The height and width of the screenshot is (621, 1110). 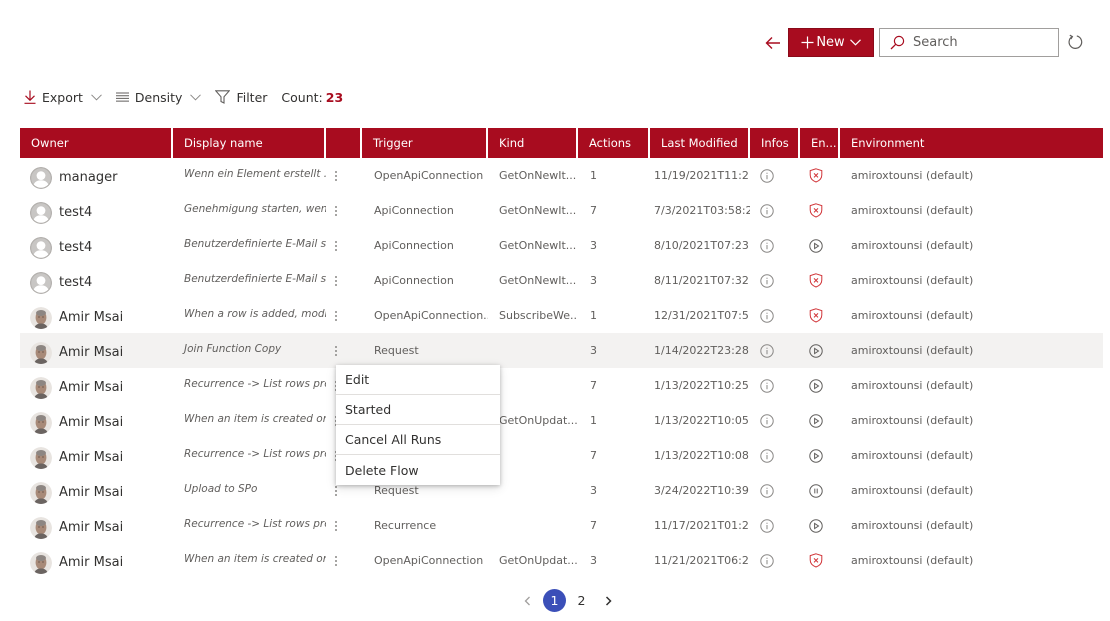 What do you see at coordinates (773, 43) in the screenshot?
I see `back-button` at bounding box center [773, 43].